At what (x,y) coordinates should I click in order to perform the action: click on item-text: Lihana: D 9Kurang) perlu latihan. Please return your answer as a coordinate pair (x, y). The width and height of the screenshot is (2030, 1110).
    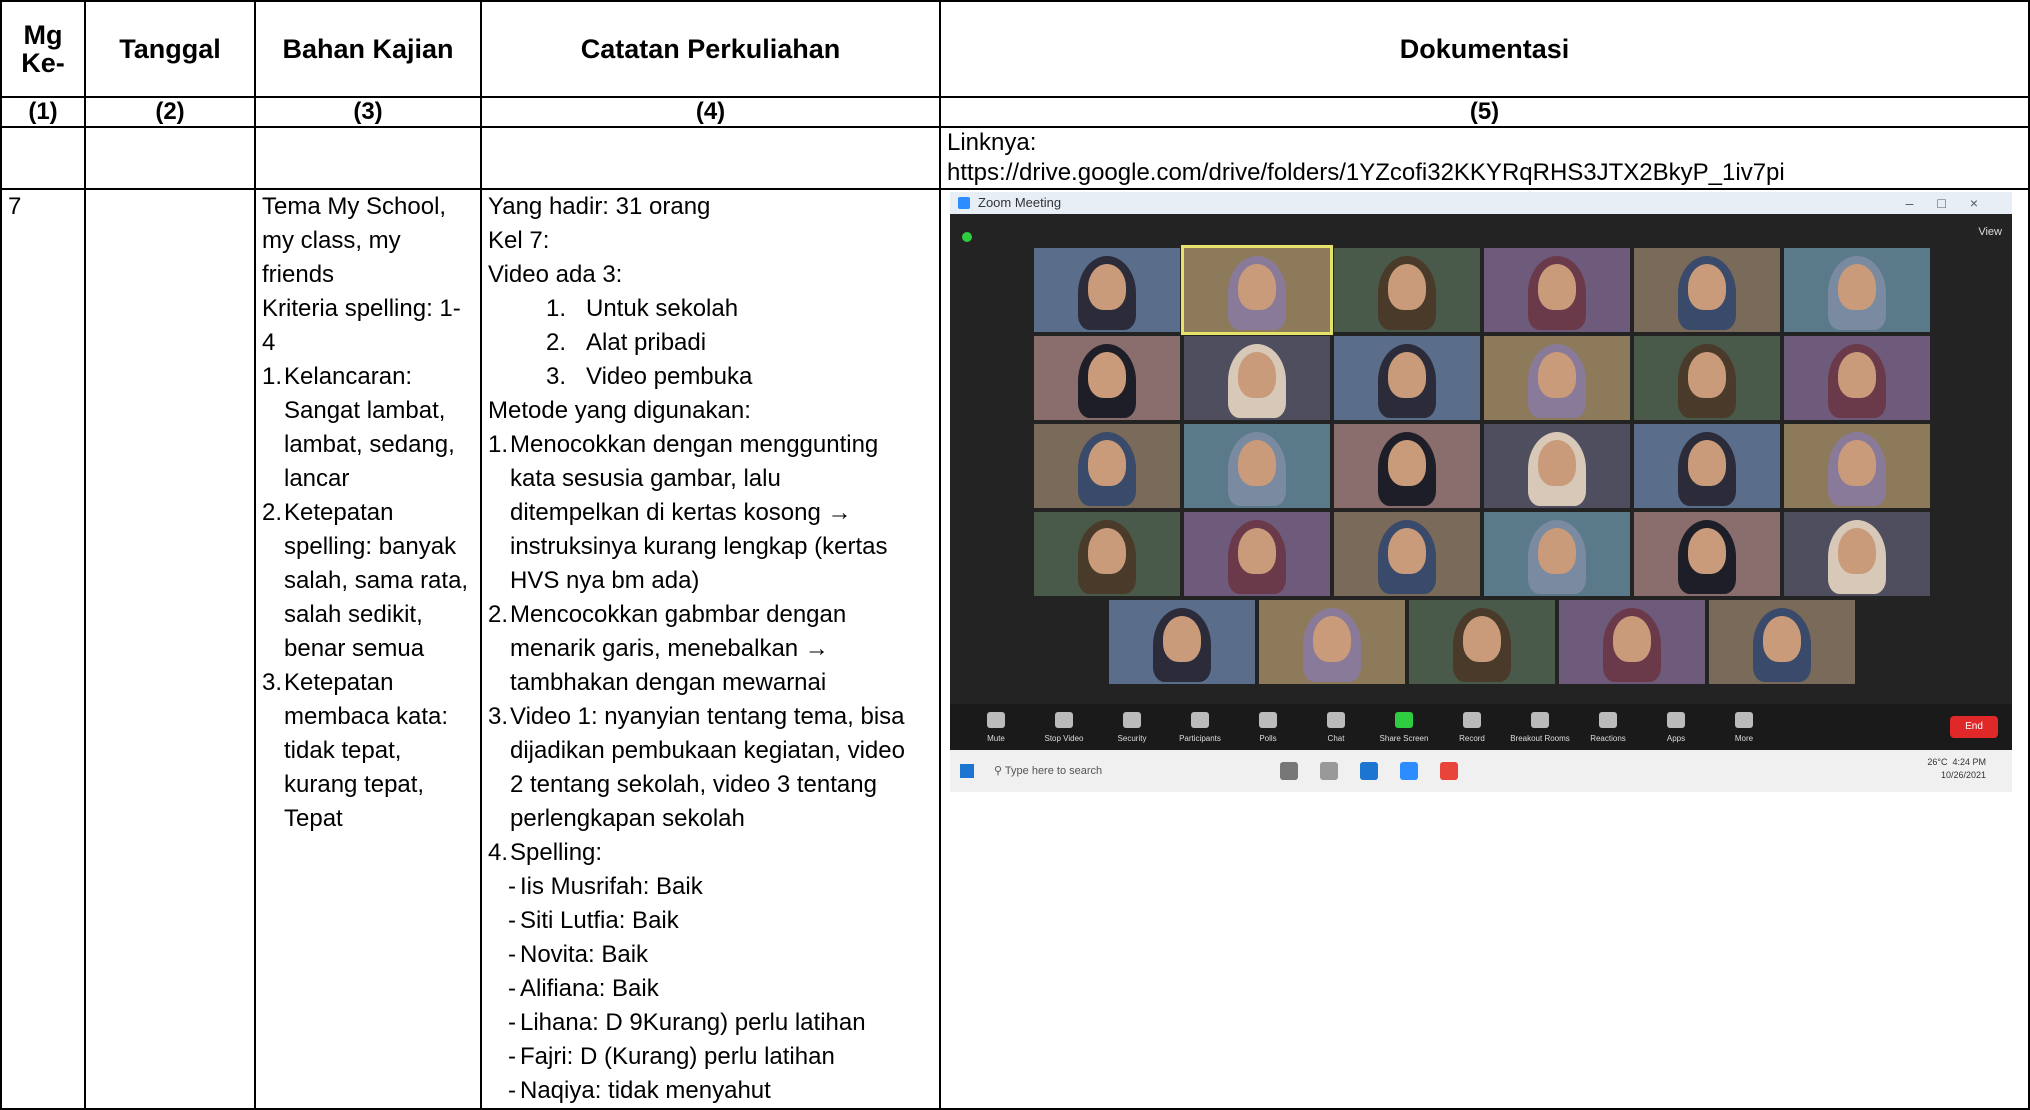
    Looking at the image, I should click on (693, 1022).